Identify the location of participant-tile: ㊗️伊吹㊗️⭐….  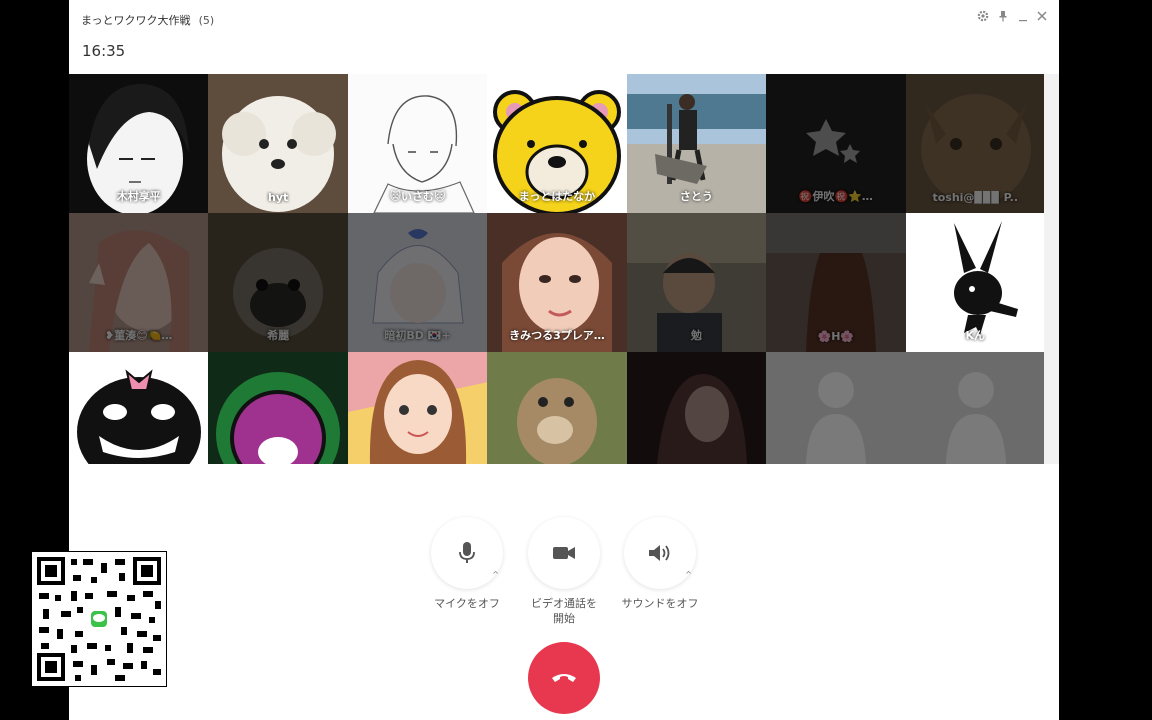
(836, 143).